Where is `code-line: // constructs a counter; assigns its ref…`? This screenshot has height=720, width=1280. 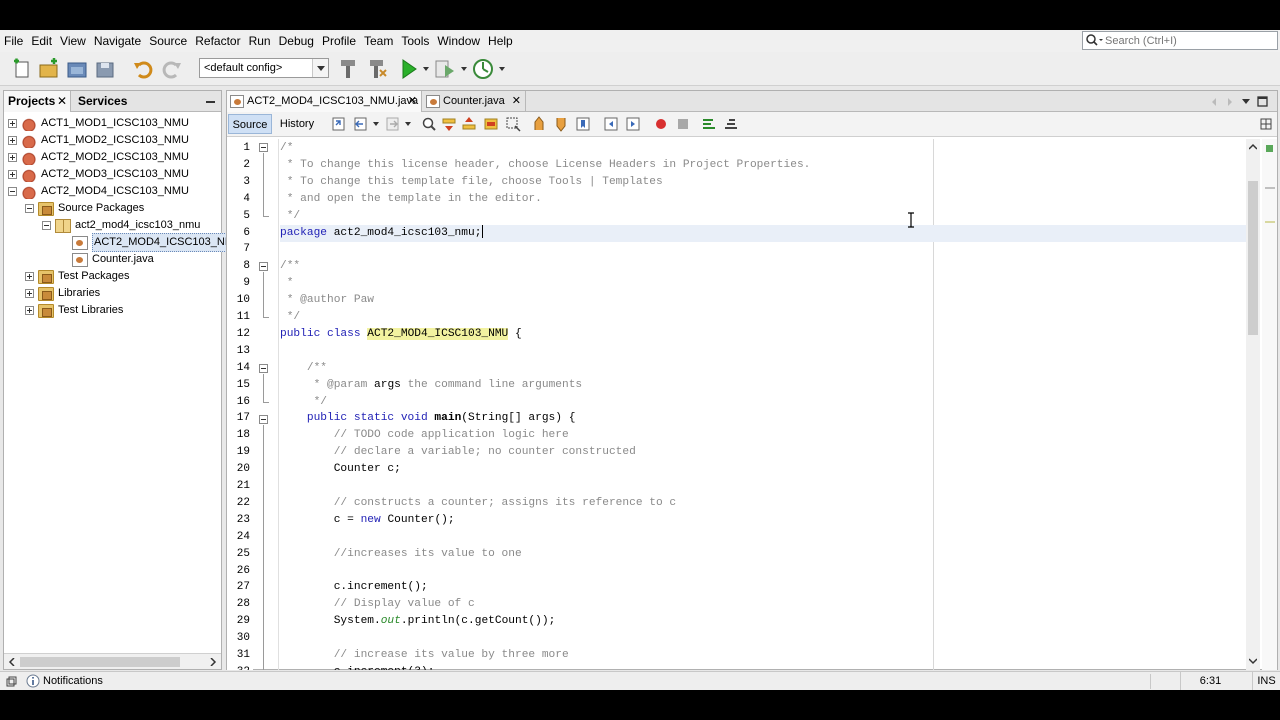
code-line: // constructs a counter; assigns its ref… is located at coordinates (478, 503).